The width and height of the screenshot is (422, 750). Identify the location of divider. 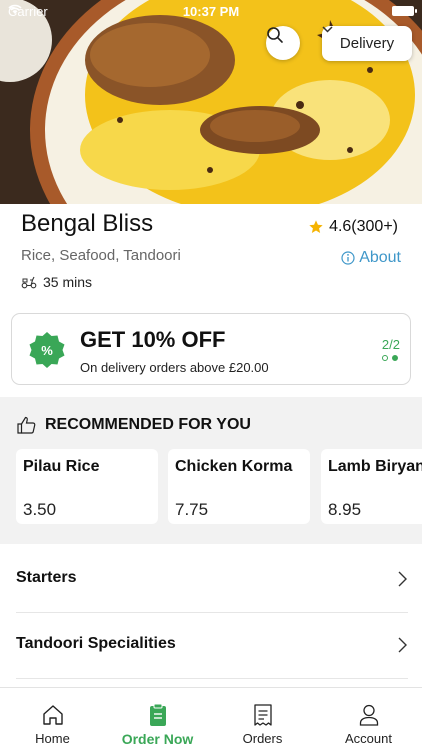
(212, 678).